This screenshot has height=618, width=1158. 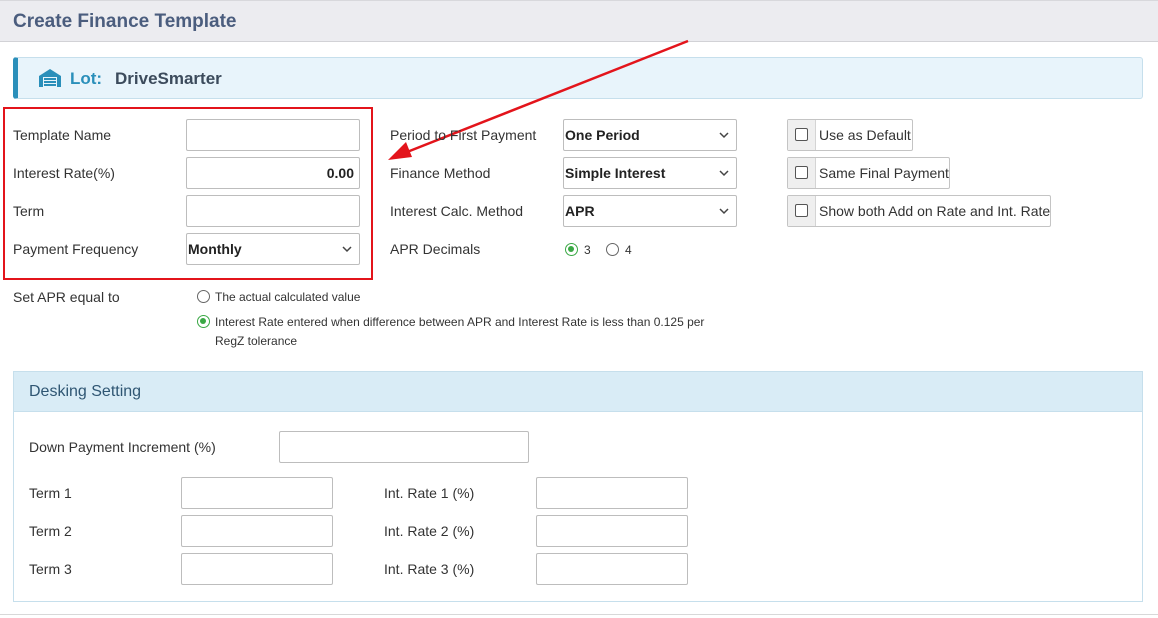 I want to click on term-3-label: Term 3, so click(x=50, y=569).